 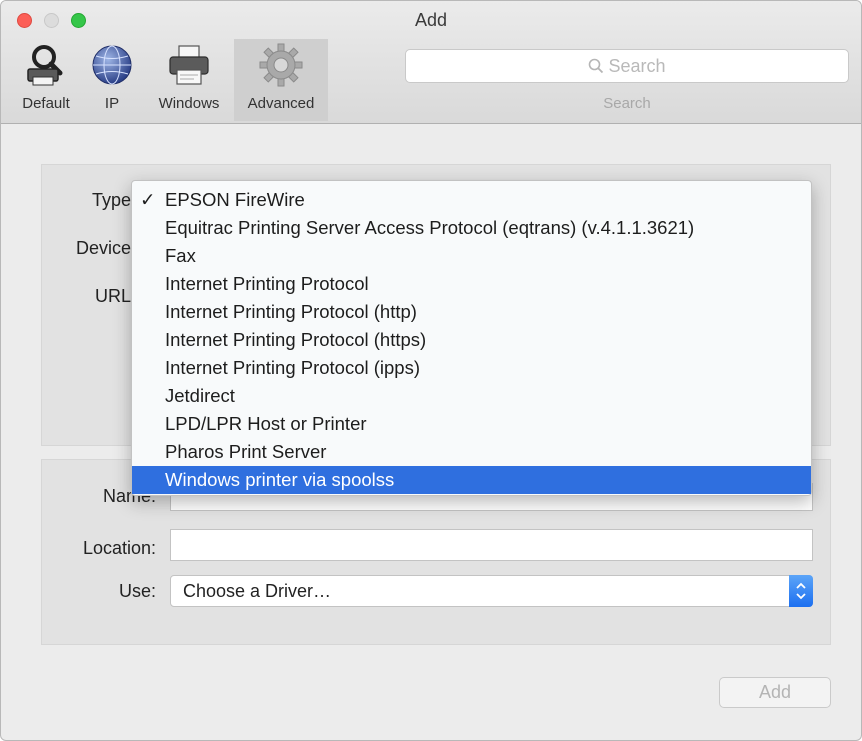 I want to click on select-stepper, so click(x=801, y=591).